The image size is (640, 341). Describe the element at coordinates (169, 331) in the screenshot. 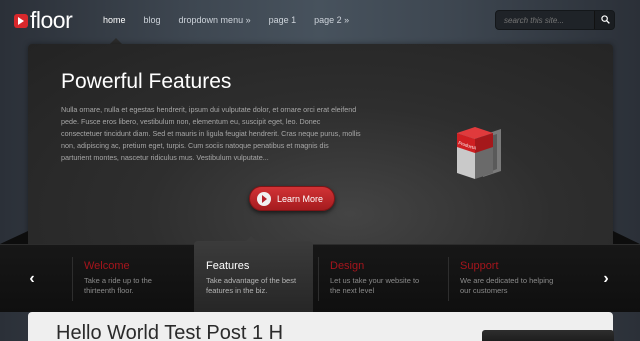

I see `post-title: Hello World Test Post 1 H` at that location.